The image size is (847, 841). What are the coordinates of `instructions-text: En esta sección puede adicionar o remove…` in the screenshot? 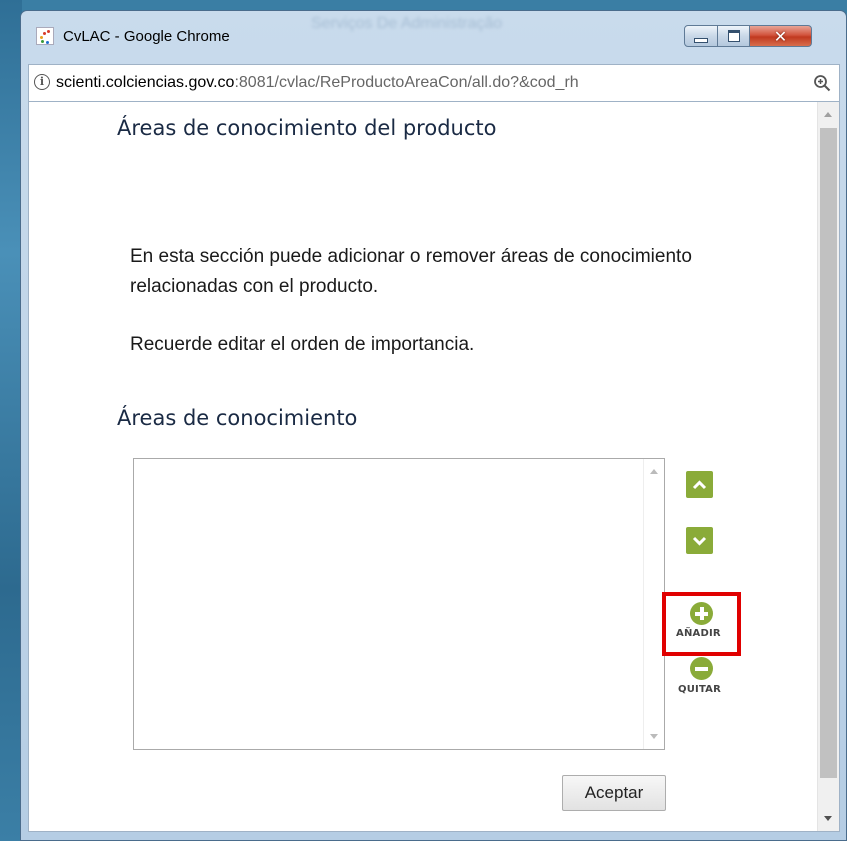 It's located at (411, 271).